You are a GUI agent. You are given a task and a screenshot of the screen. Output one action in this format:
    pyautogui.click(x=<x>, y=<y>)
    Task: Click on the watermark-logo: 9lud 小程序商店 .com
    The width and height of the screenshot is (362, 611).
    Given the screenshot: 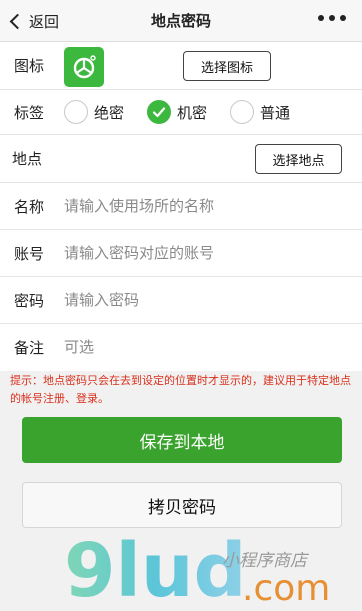 What is the action you would take?
    pyautogui.click(x=197, y=572)
    